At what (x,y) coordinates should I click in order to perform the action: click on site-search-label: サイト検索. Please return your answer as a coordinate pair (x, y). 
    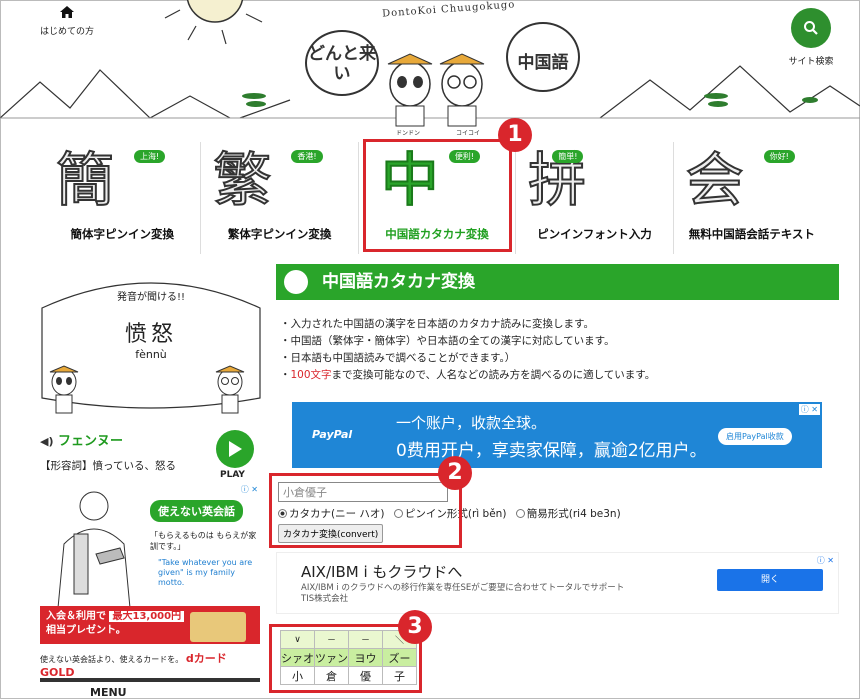
    Looking at the image, I should click on (811, 62).